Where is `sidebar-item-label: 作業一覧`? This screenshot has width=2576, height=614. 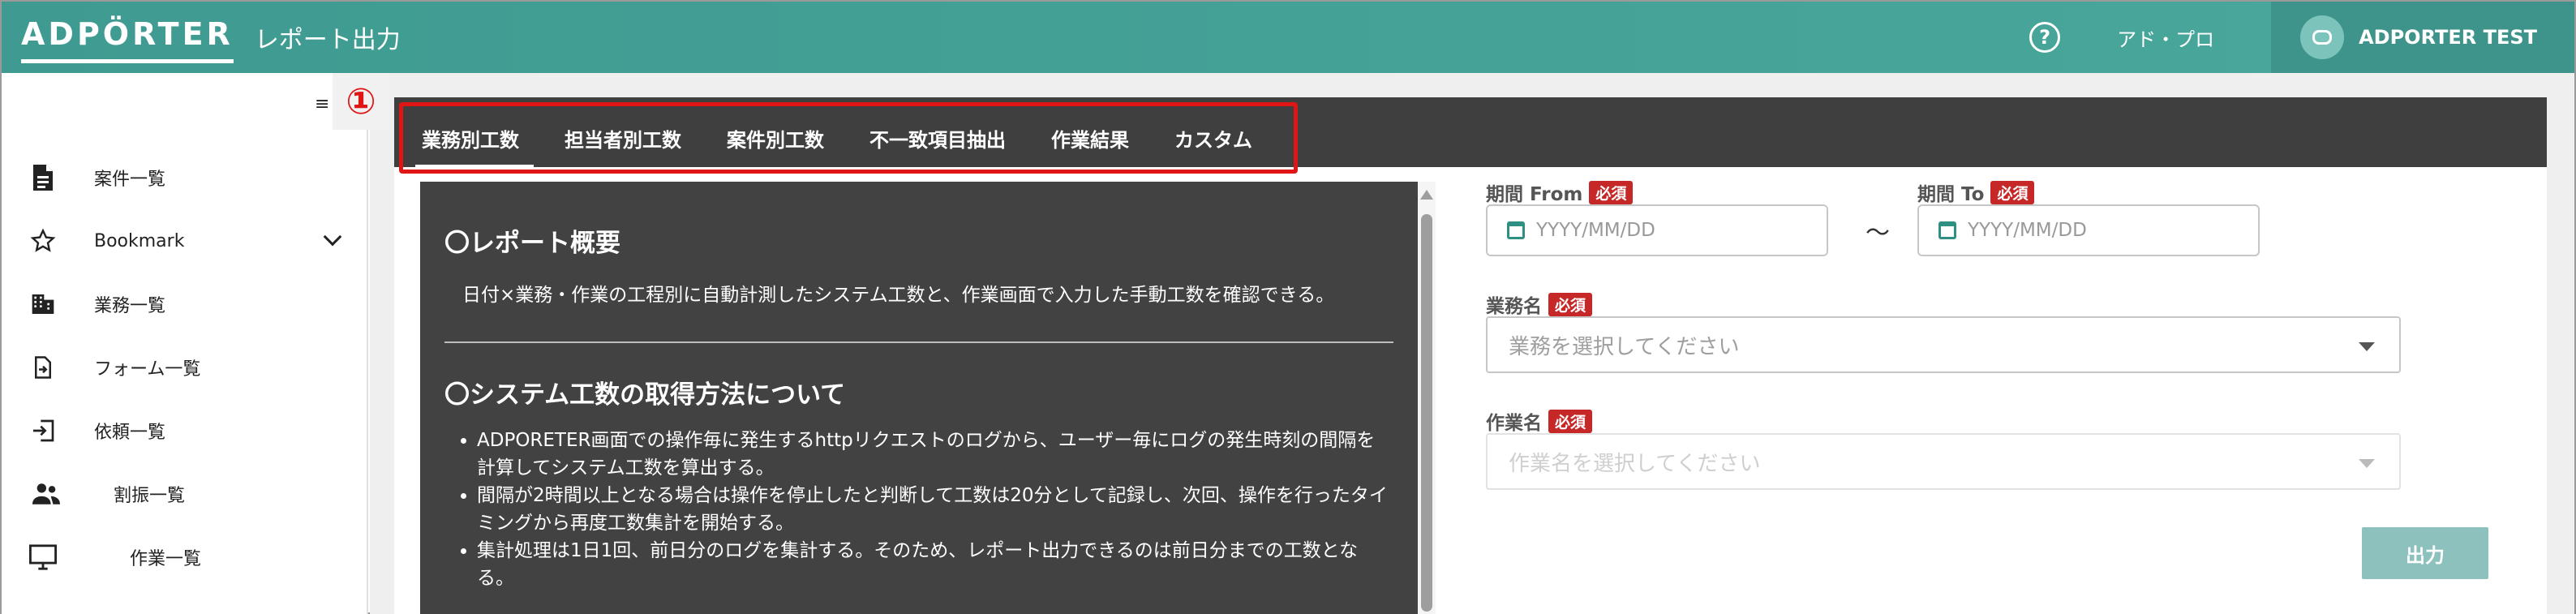 sidebar-item-label: 作業一覧 is located at coordinates (166, 559).